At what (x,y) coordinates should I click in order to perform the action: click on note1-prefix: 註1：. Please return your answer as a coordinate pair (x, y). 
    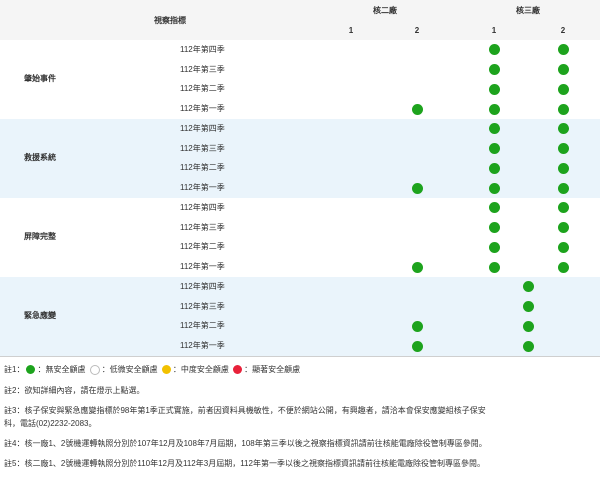
    Looking at the image, I should click on (14, 369).